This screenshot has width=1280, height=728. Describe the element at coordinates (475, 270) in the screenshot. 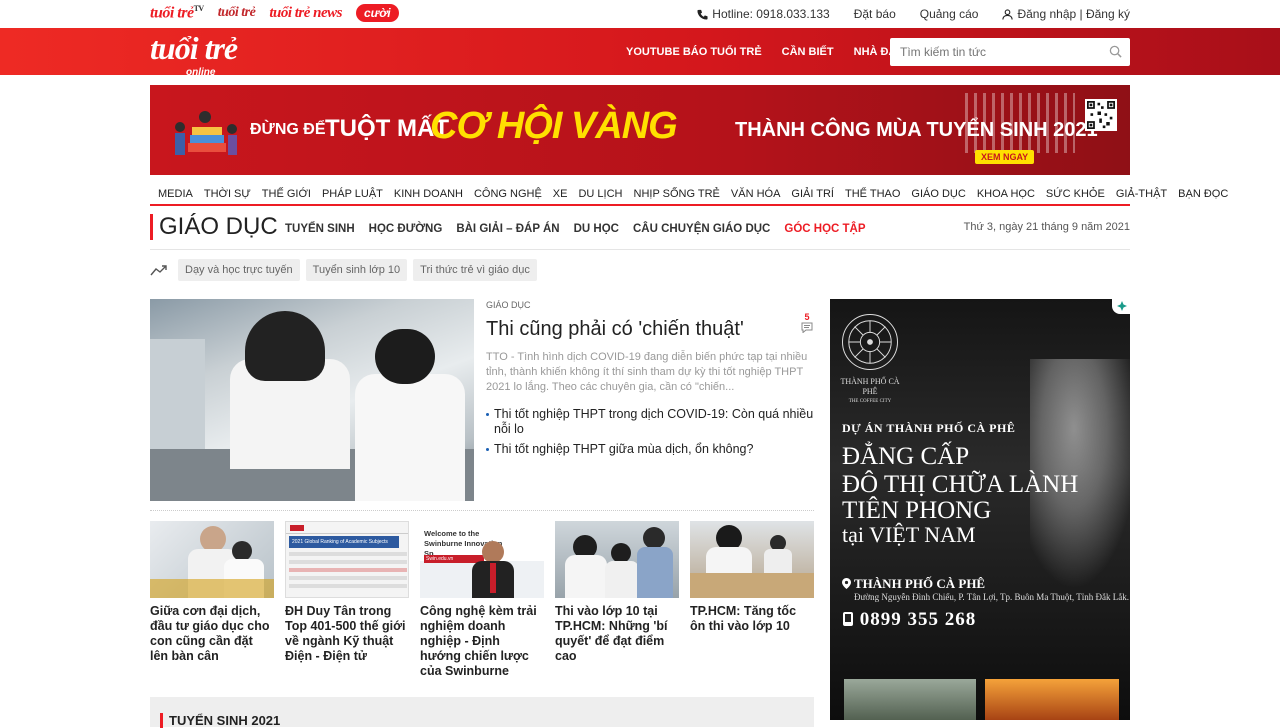

I see `tag-item: Tri thức trẻ vì giáo dục` at that location.